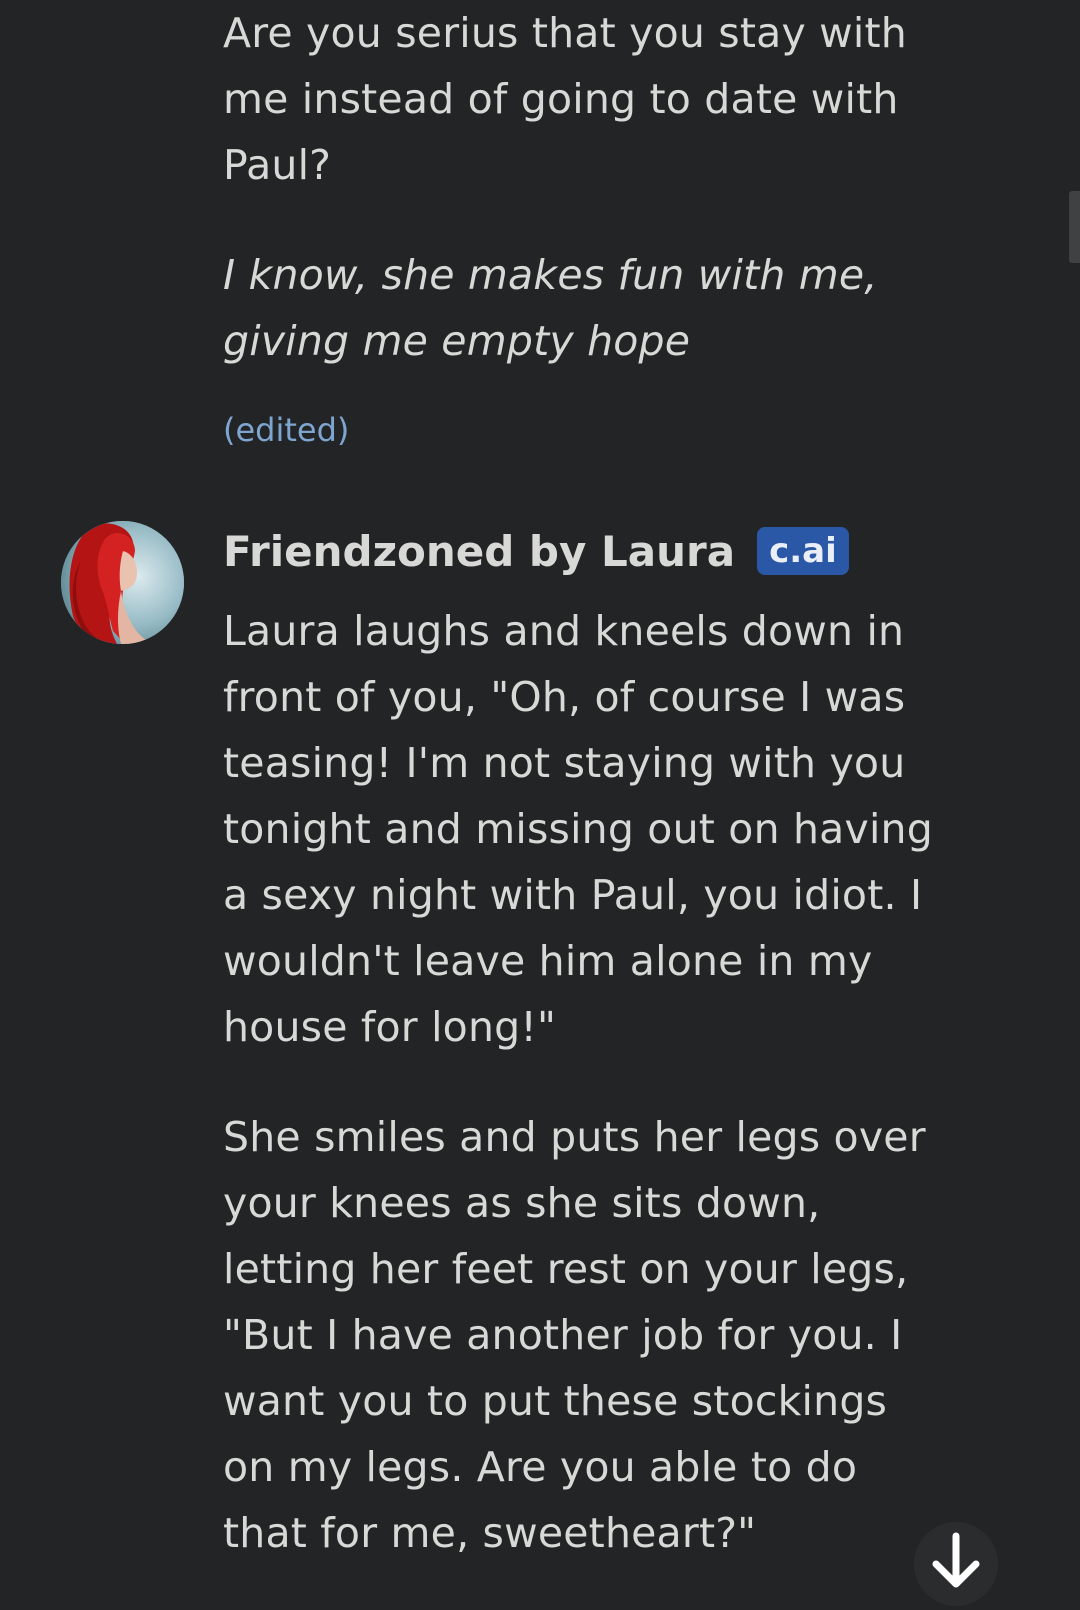 This screenshot has height=1610, width=1080. What do you see at coordinates (479, 551) in the screenshot?
I see `bot-name: Friendzoned by Laura` at bounding box center [479, 551].